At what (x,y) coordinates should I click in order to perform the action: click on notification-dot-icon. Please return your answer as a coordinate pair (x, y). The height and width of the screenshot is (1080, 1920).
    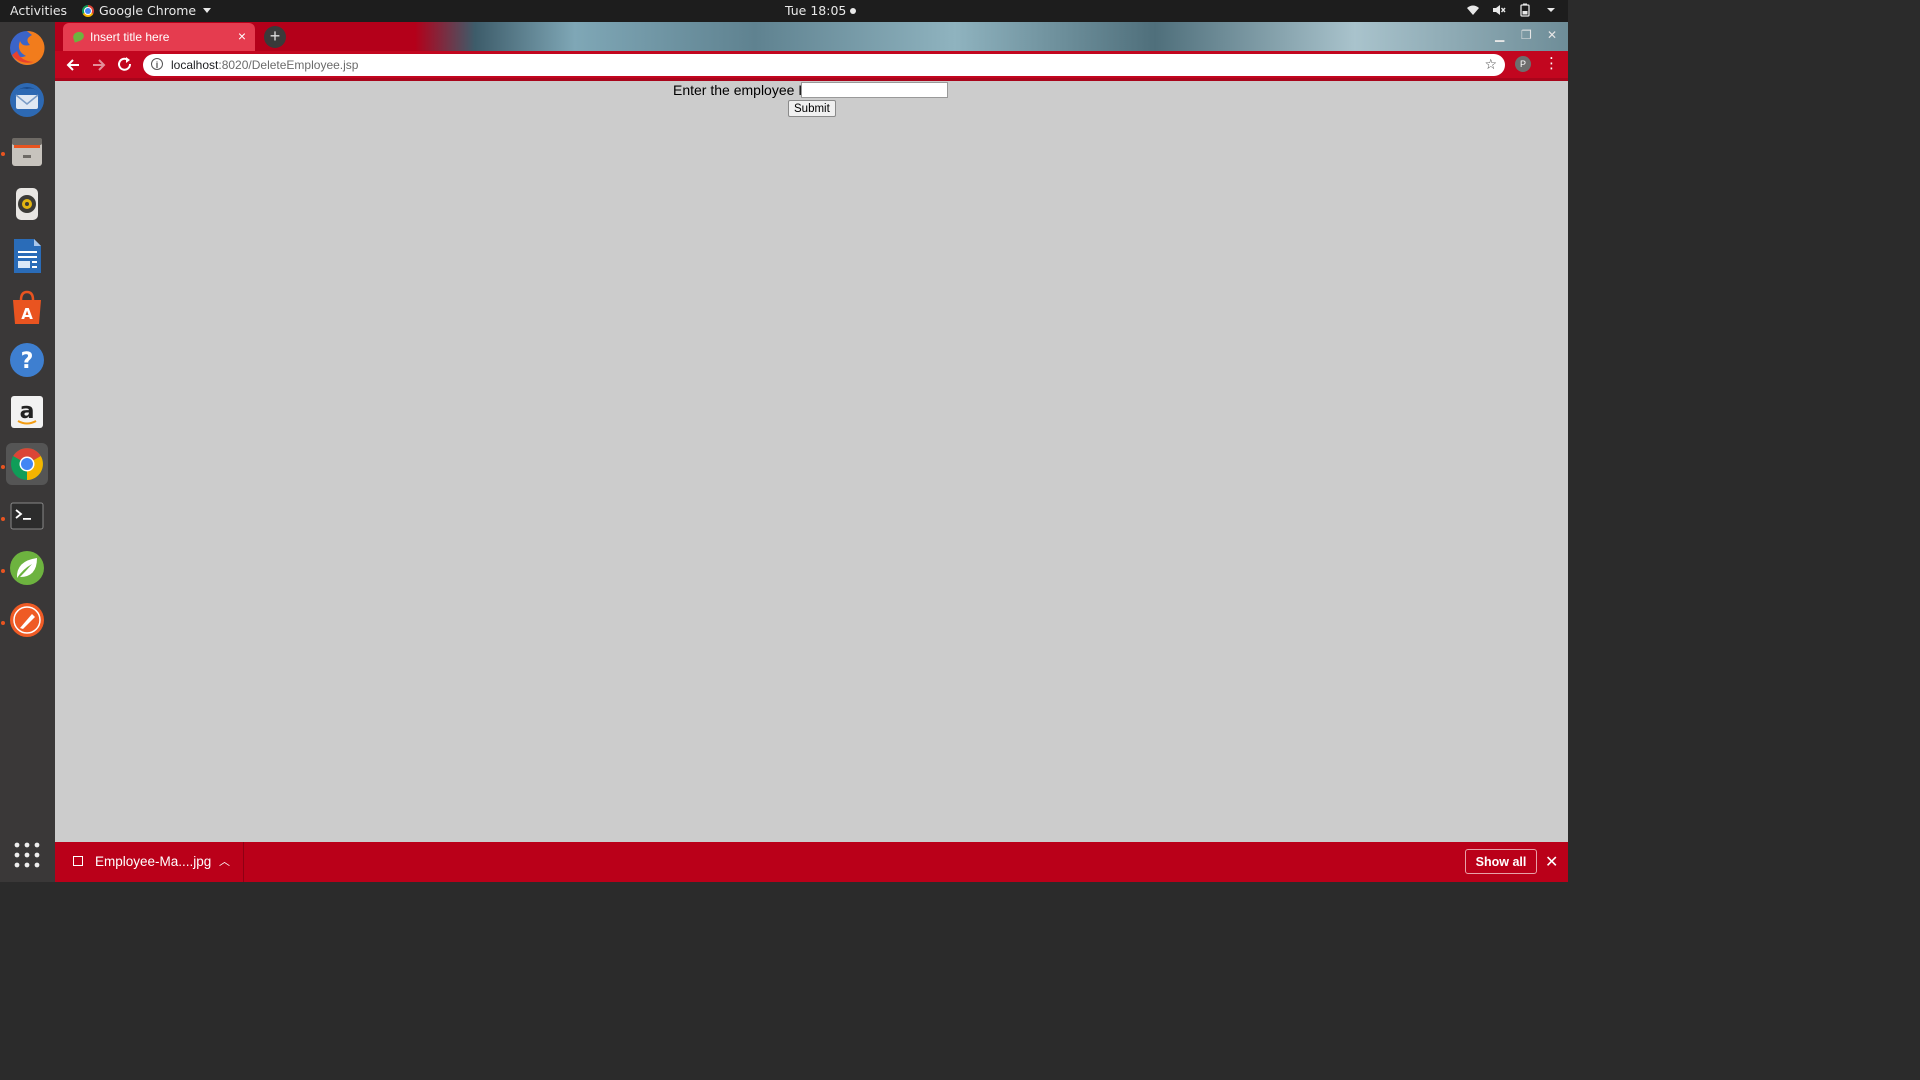
    Looking at the image, I should click on (853, 10).